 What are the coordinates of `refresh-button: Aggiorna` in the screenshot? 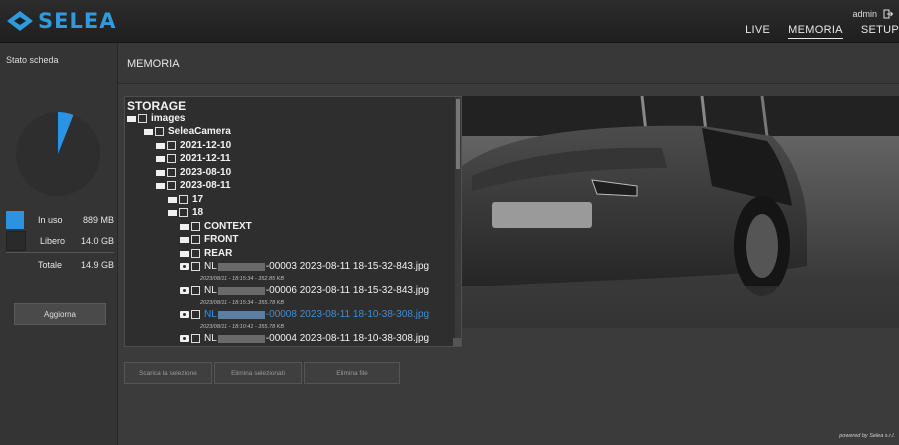 It's located at (60, 314).